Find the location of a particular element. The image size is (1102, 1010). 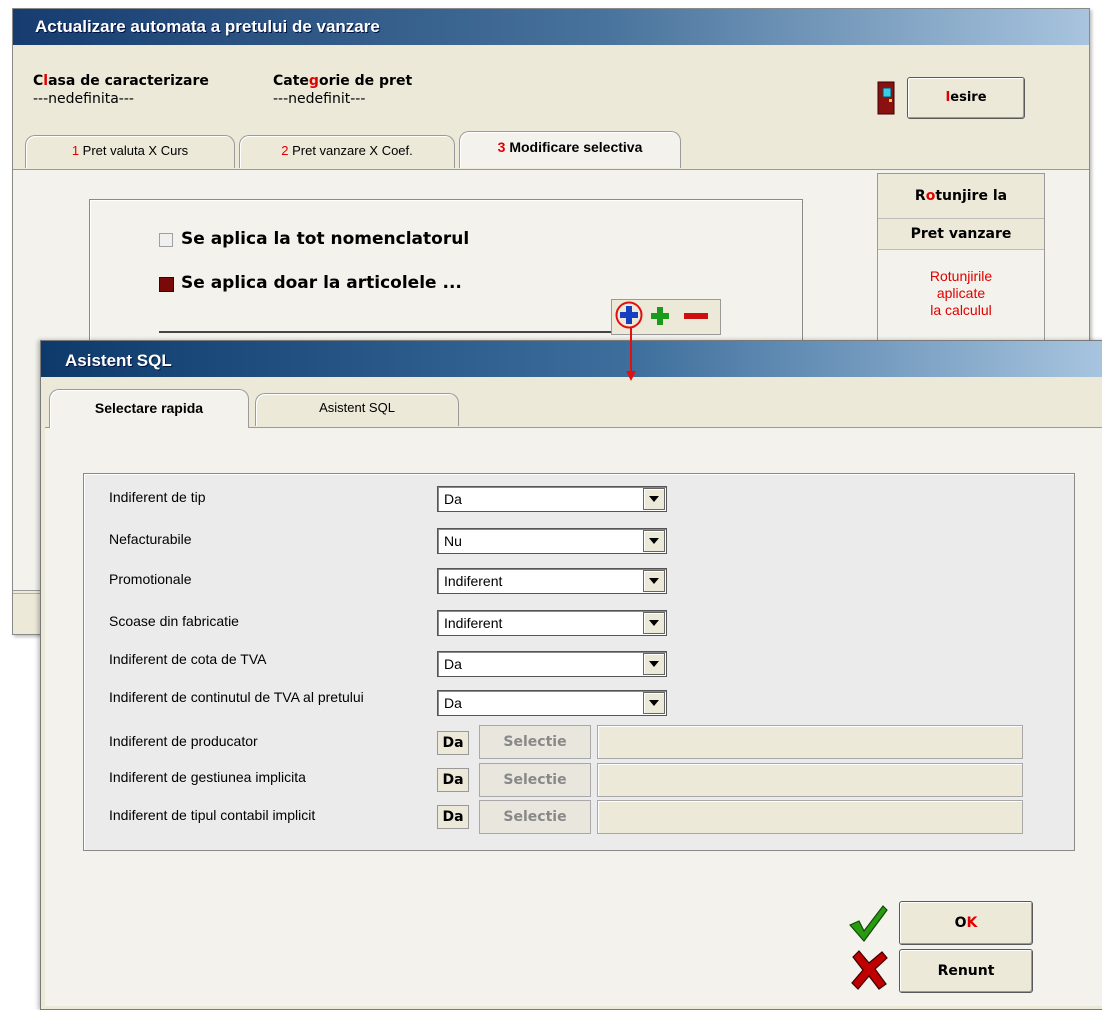

add-item-icon is located at coordinates (660, 316).